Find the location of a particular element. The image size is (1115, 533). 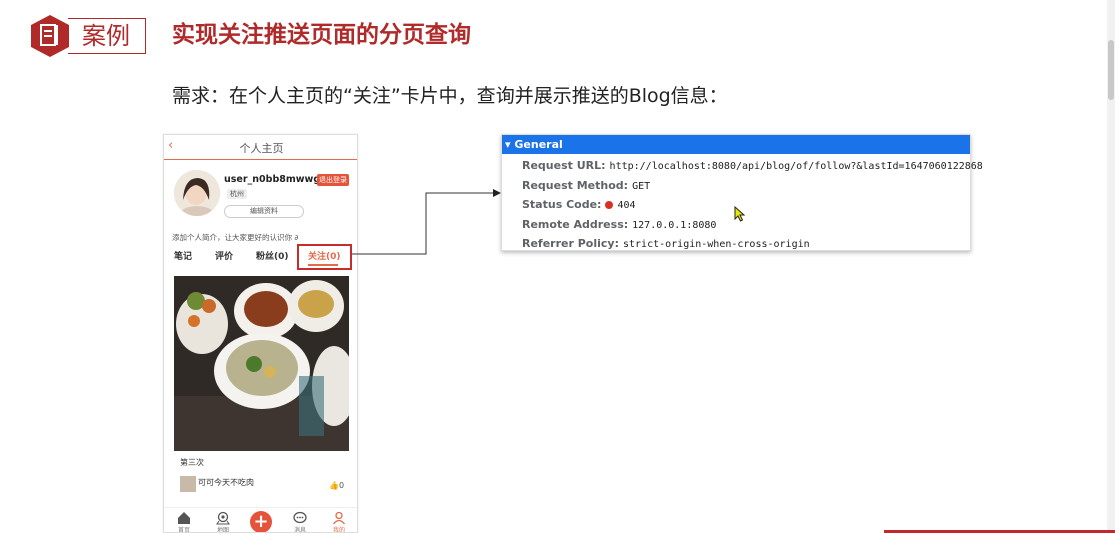

nav-messages: 消息 is located at coordinates (300, 521).